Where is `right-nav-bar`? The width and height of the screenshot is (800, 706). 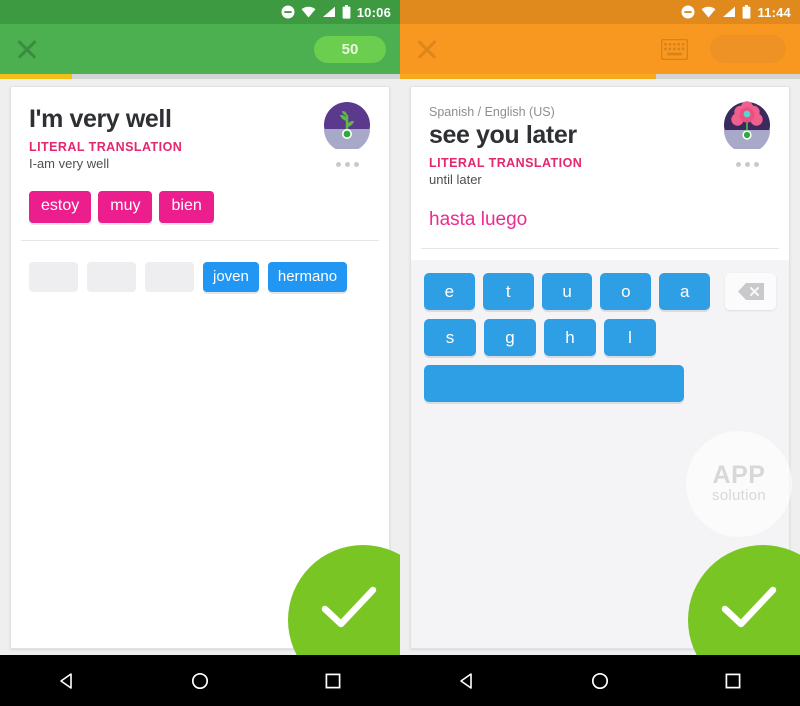
right-nav-bar is located at coordinates (600, 680).